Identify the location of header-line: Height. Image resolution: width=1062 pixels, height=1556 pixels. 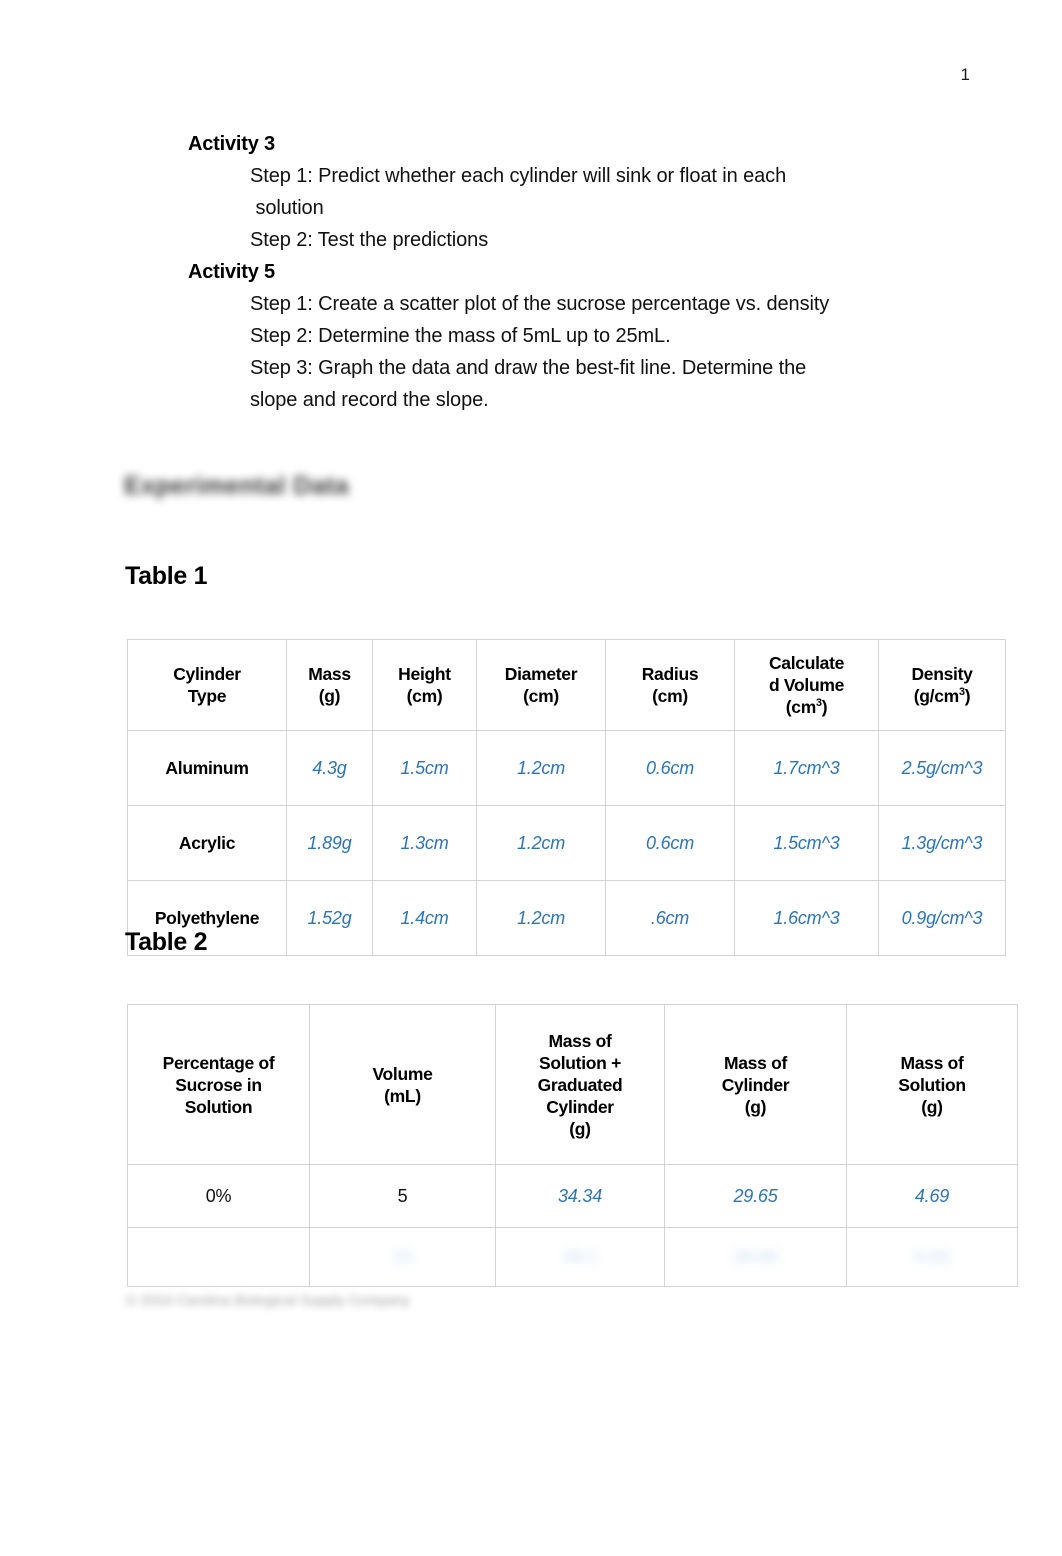
(424, 674).